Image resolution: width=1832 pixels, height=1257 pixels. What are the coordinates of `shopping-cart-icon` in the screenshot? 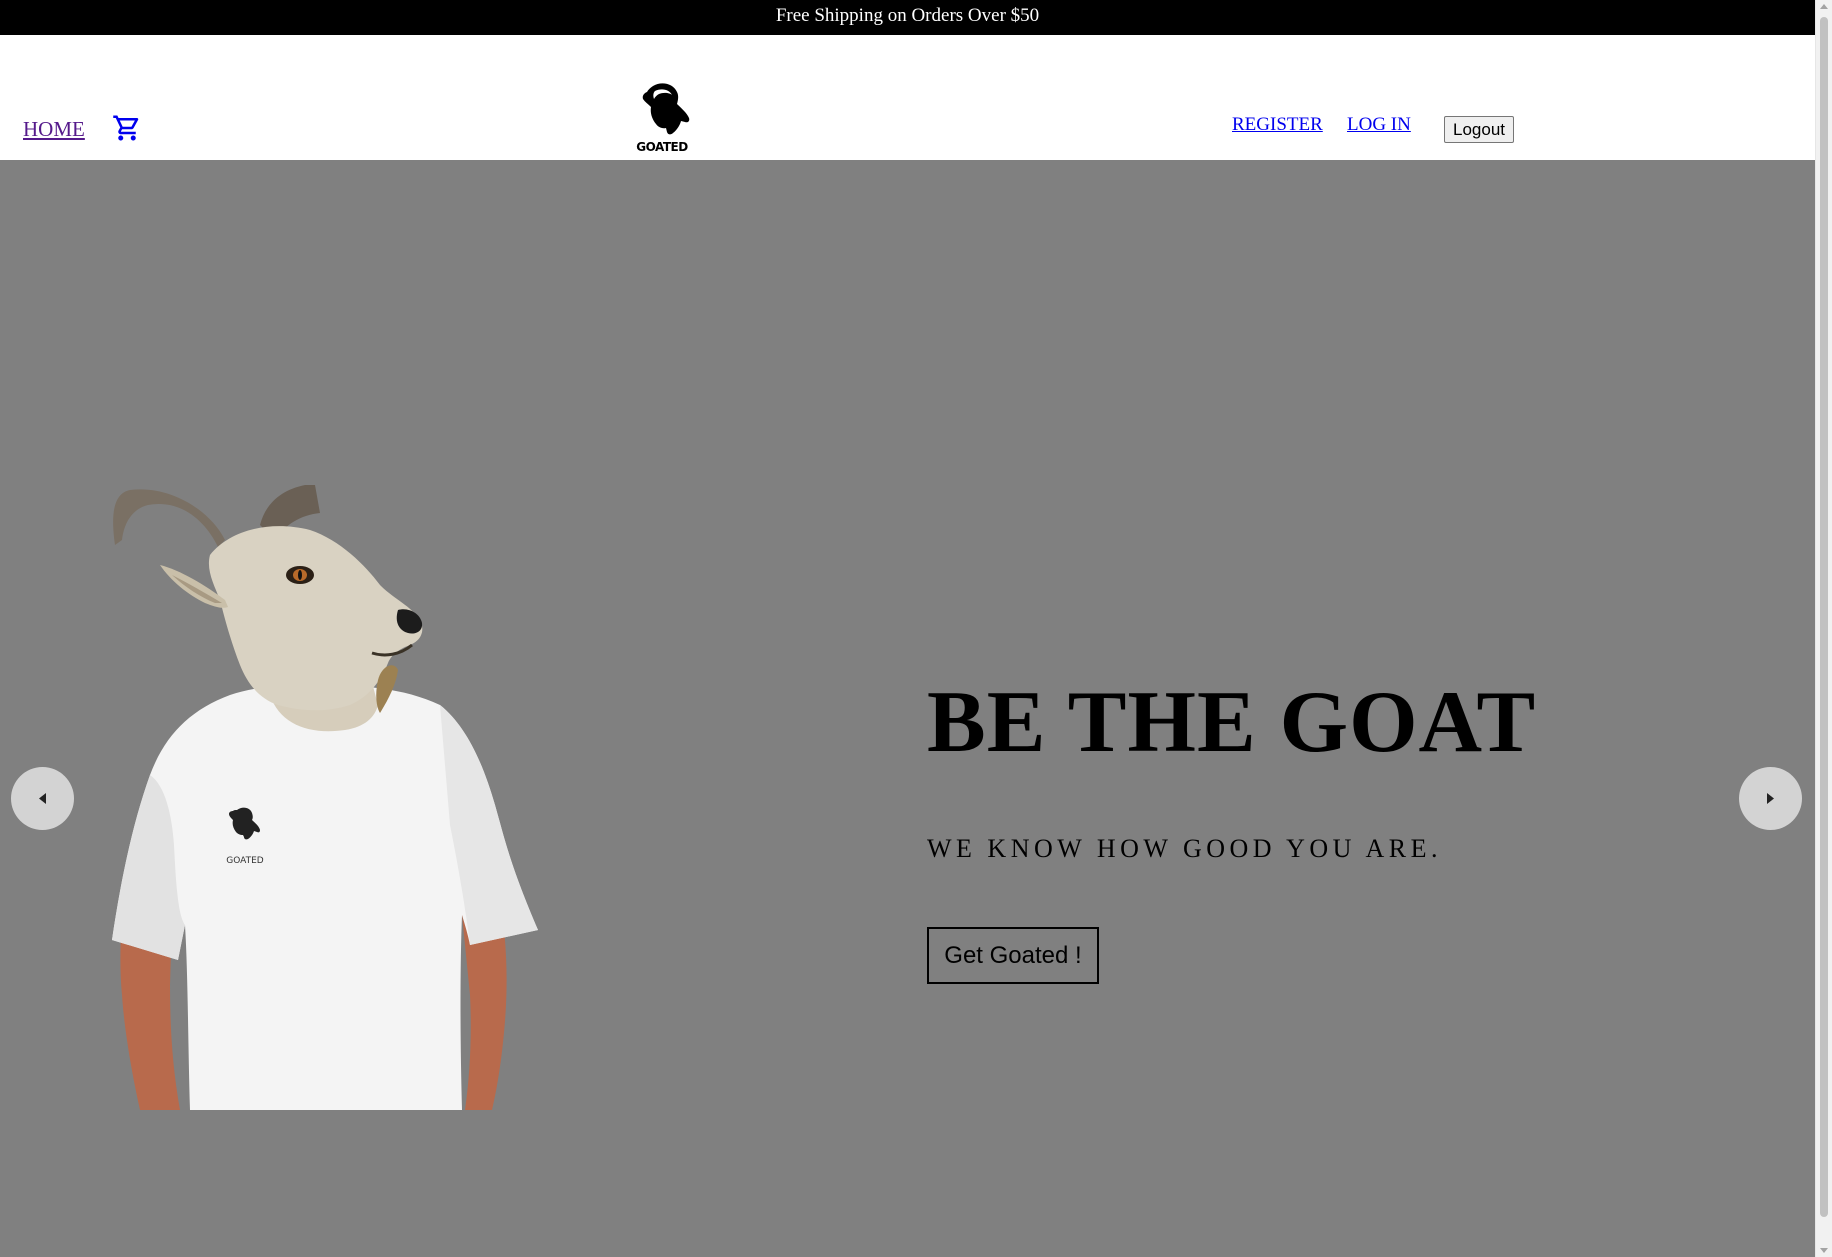 It's located at (127, 128).